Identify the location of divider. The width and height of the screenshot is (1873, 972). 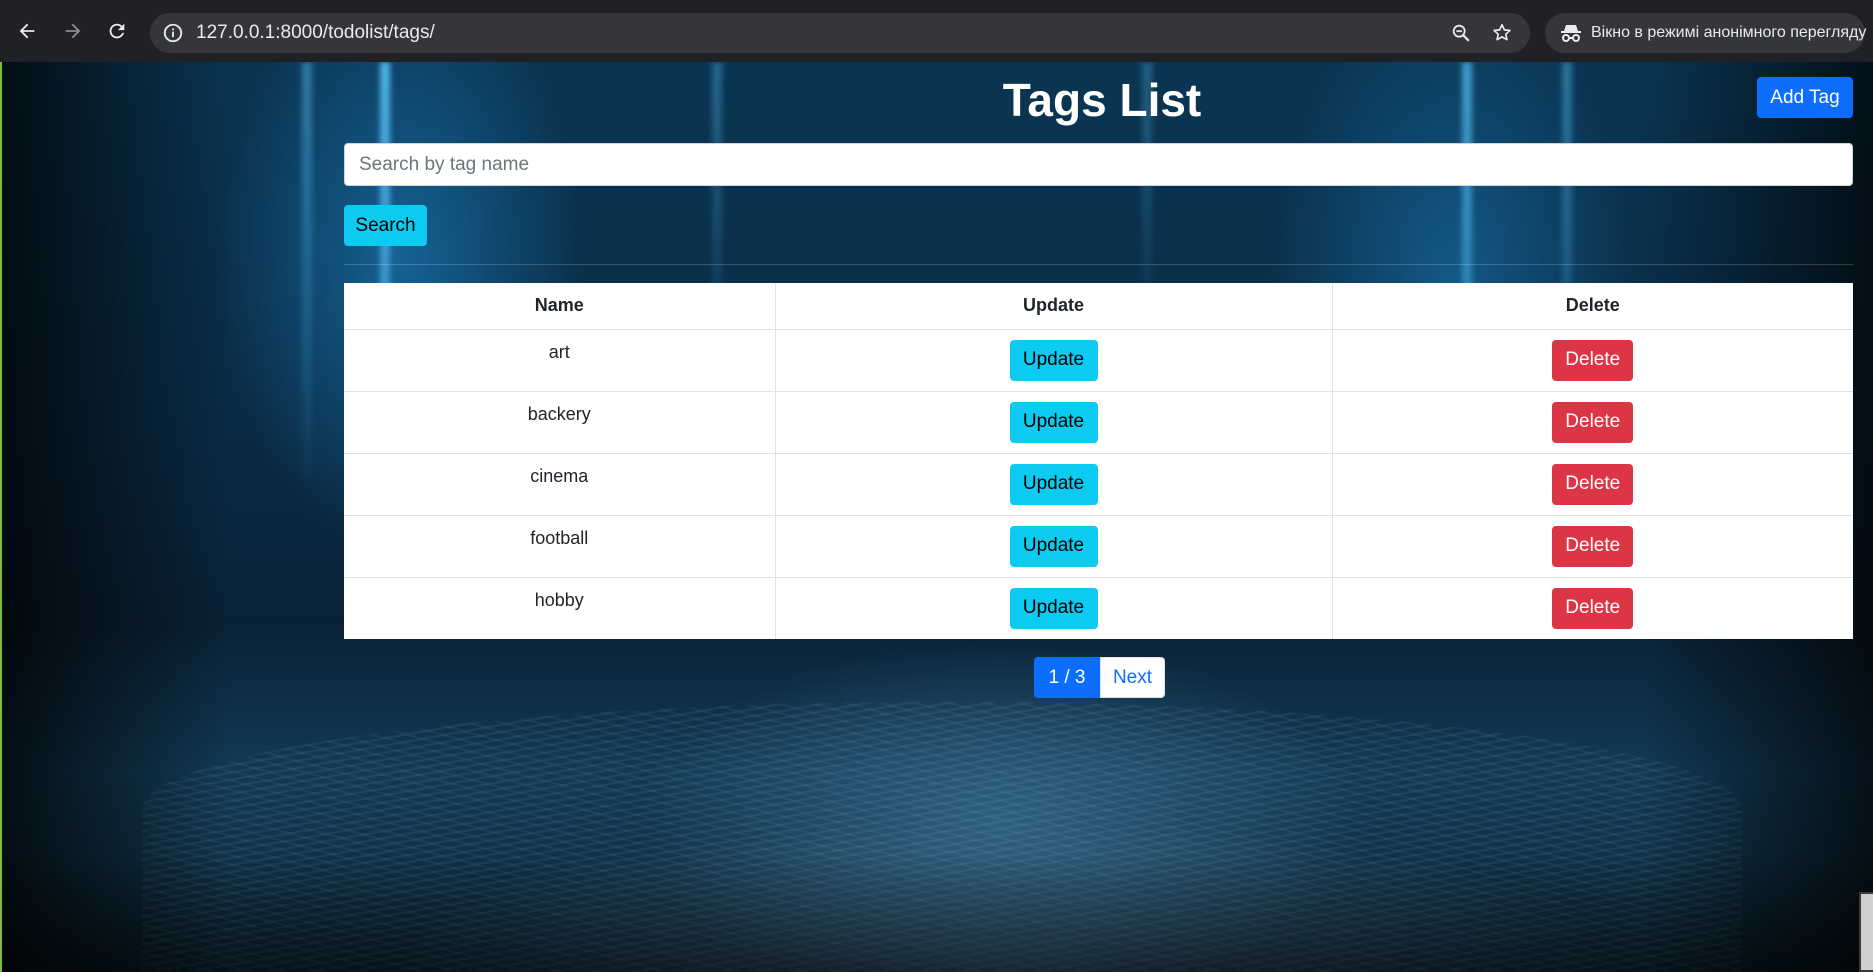
(1098, 264).